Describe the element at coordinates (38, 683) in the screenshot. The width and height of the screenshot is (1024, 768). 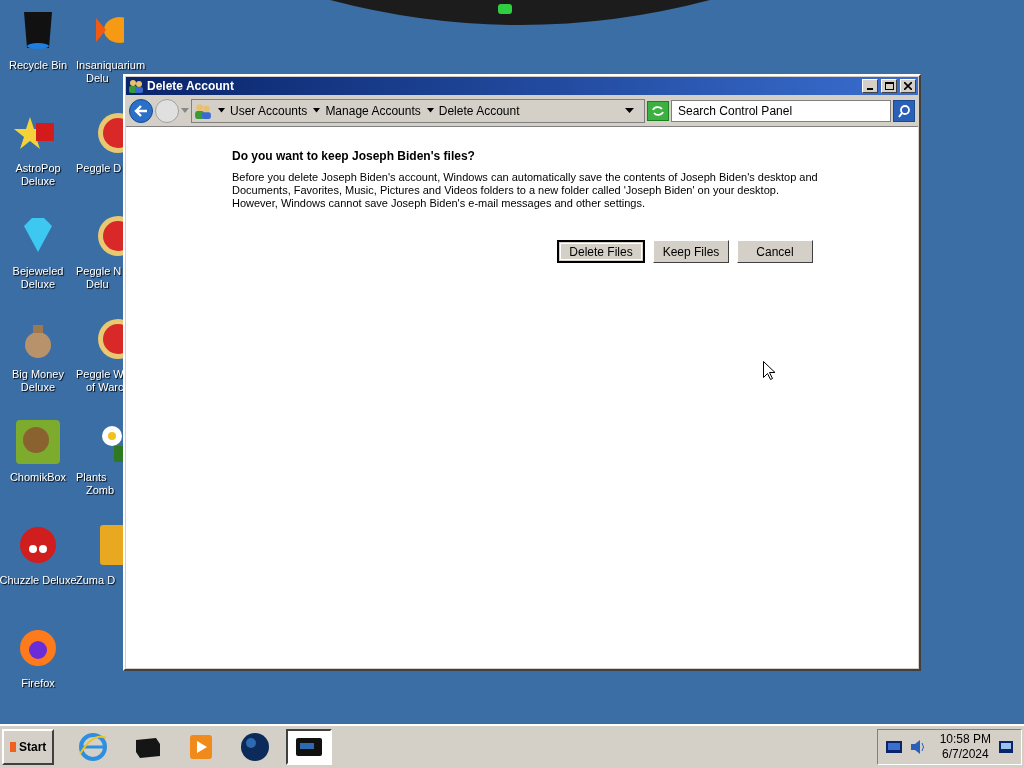
I see `icon-label: Firefox` at that location.